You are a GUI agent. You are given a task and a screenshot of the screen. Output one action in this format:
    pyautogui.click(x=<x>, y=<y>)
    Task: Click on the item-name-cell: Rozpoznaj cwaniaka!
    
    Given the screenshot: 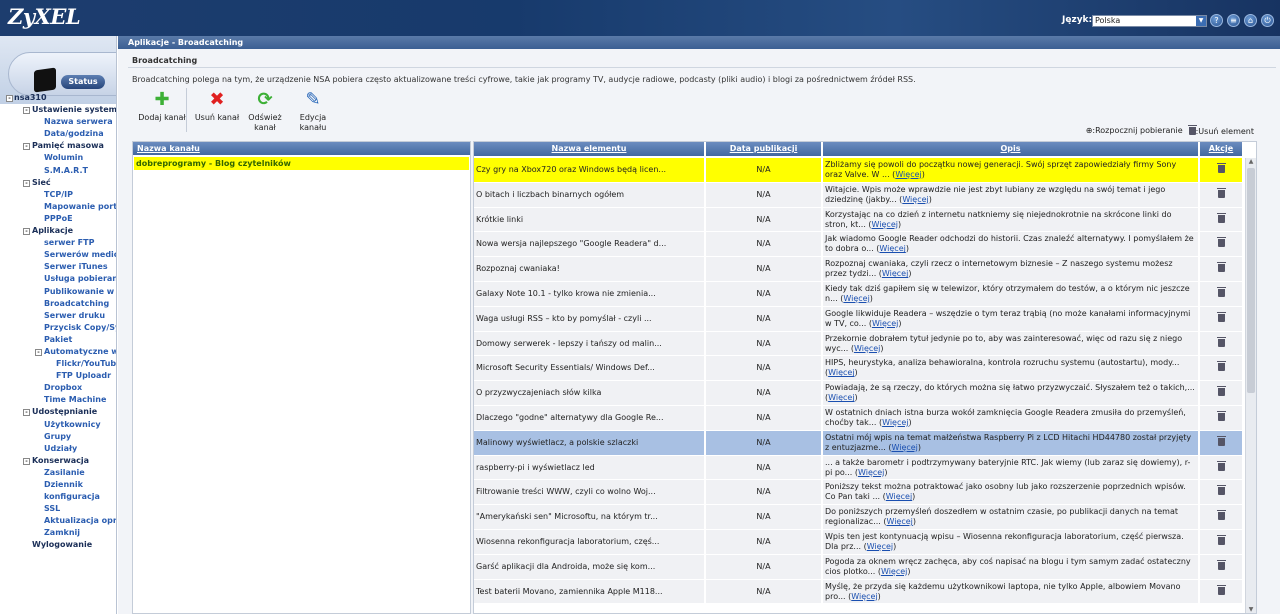 What is the action you would take?
    pyautogui.click(x=589, y=269)
    